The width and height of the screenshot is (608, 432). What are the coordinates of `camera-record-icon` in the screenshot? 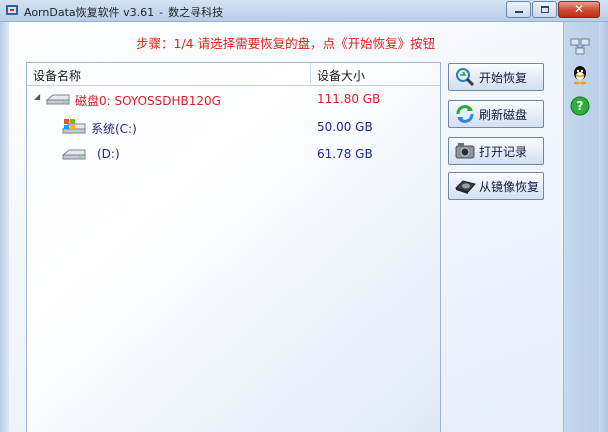 It's located at (465, 151).